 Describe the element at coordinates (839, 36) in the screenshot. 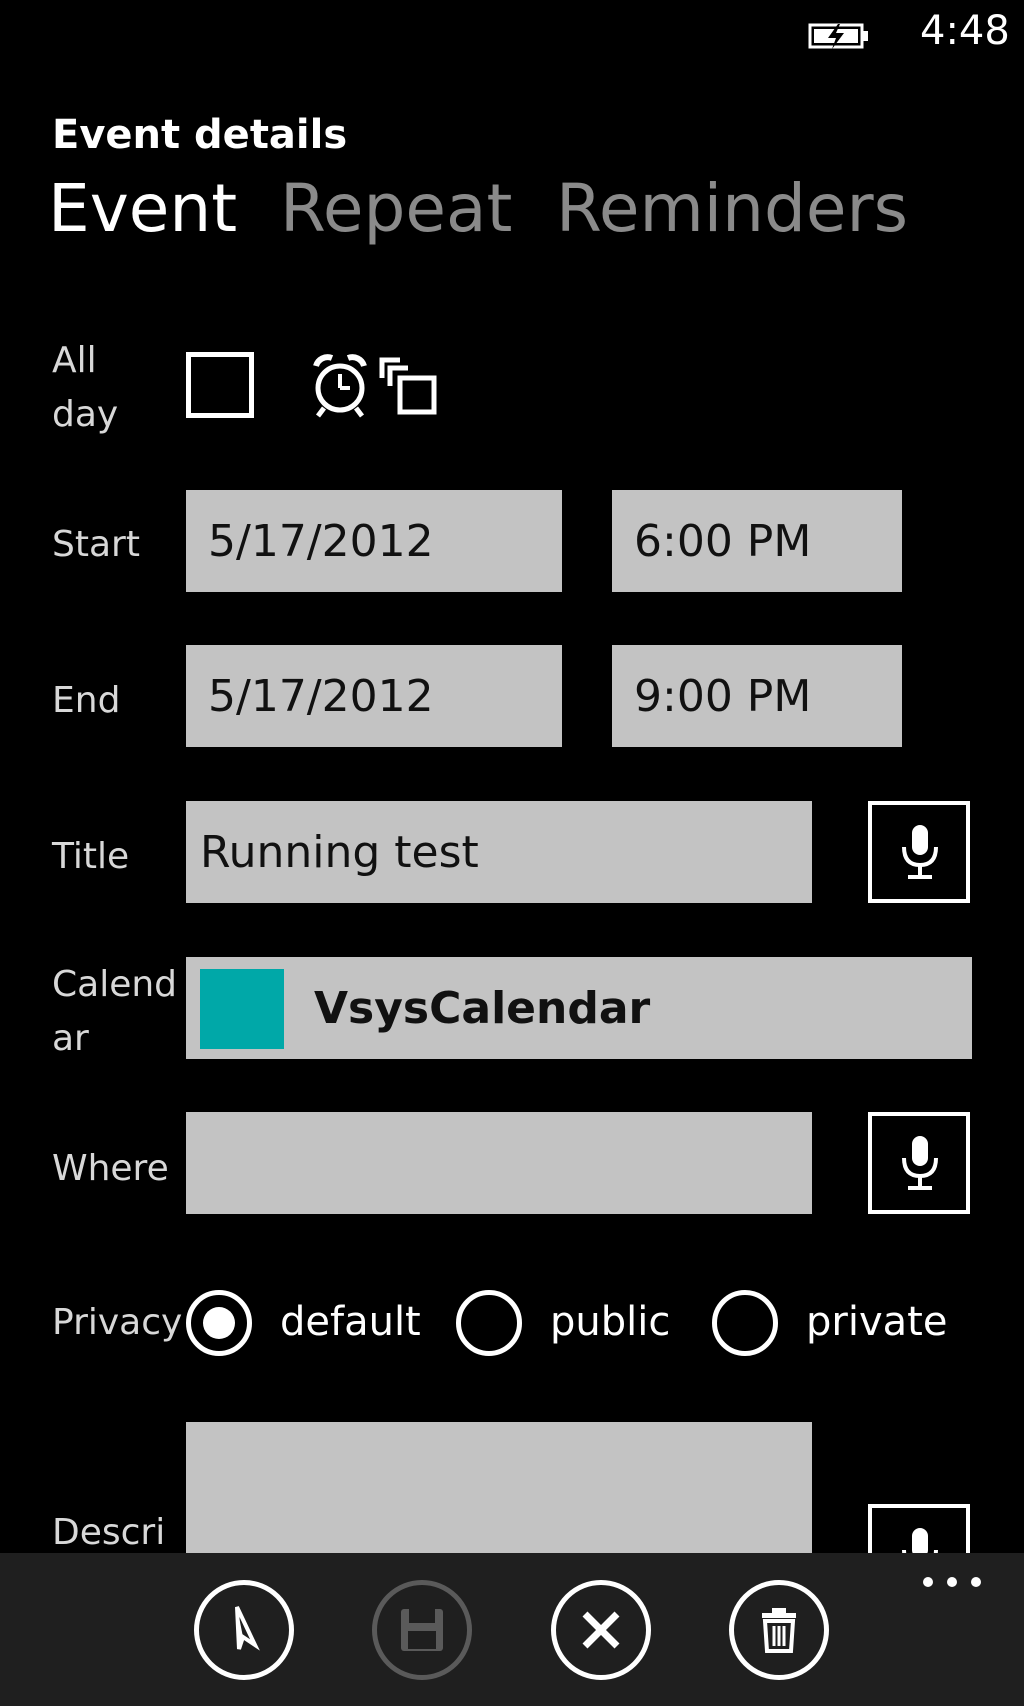

I see `battery-charging-icon` at that location.